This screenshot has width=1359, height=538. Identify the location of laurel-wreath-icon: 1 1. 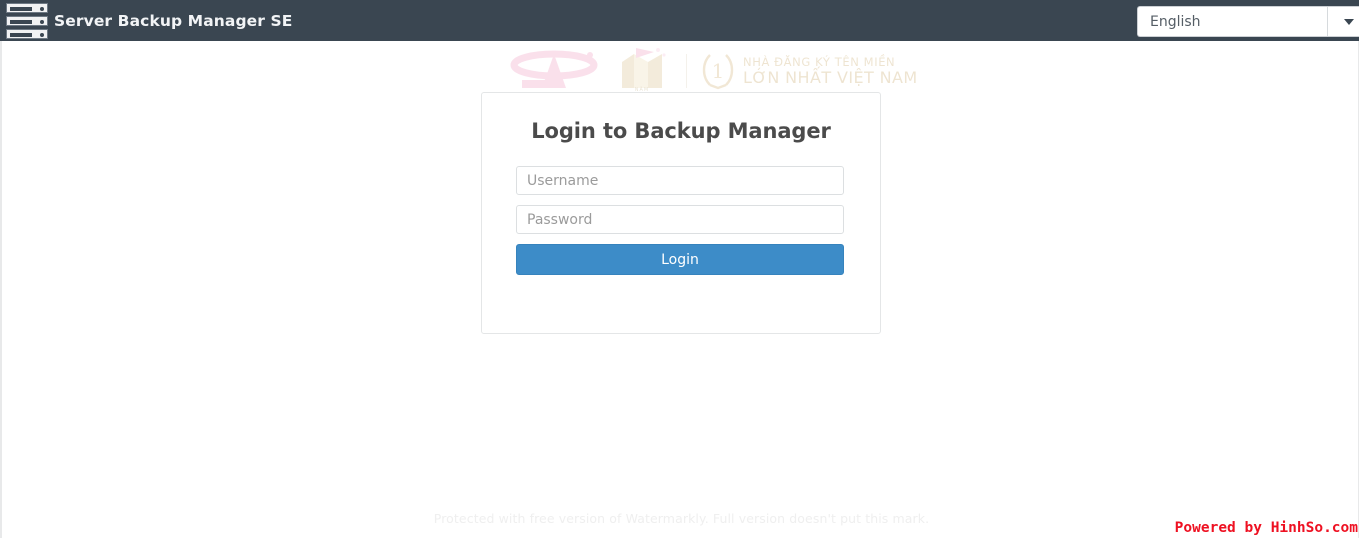
(718, 71).